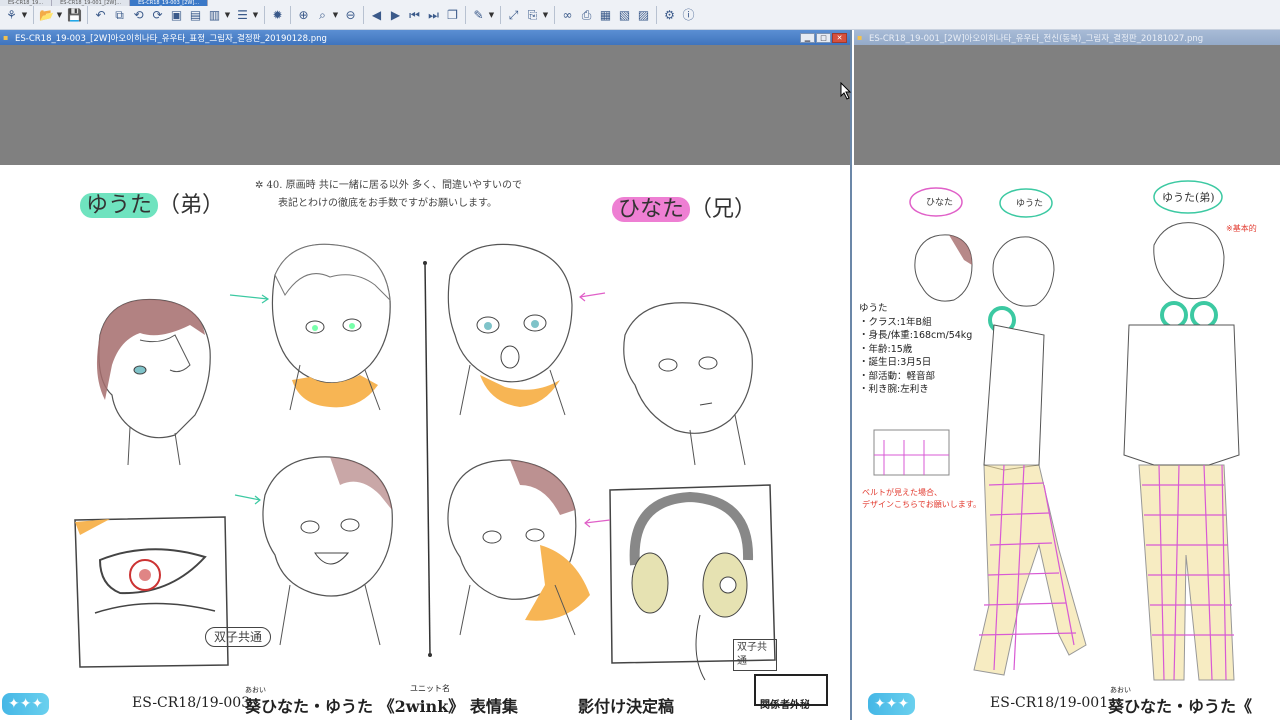 The height and width of the screenshot is (720, 1280). Describe the element at coordinates (478, 15) in the screenshot. I see `paint-icon: ✎` at that location.